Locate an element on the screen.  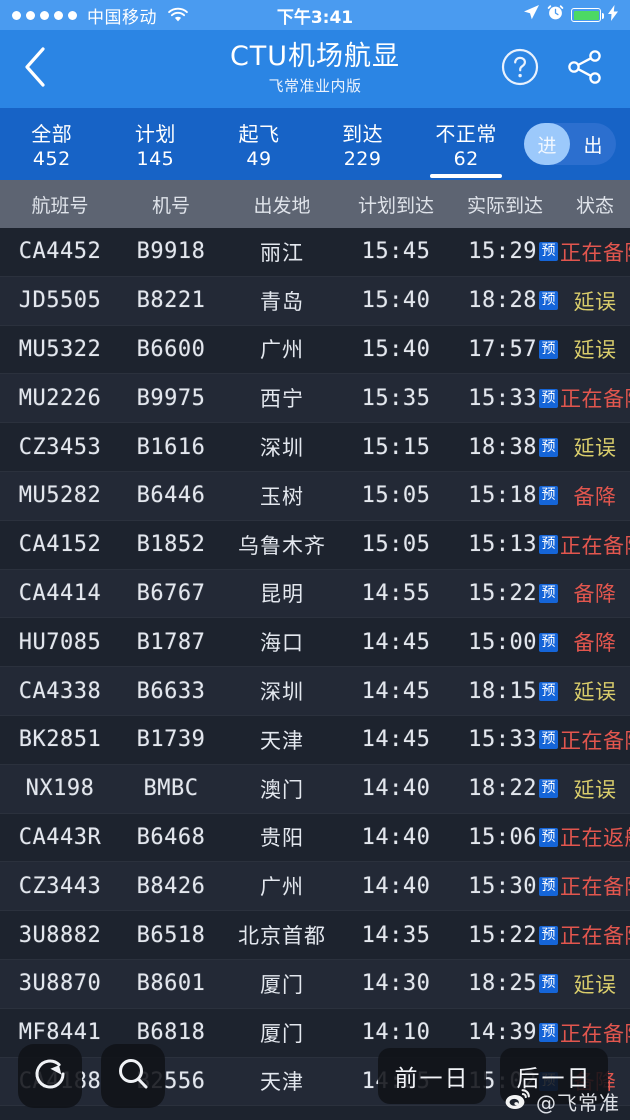
table-row: BK2851 B1739 天津 14:45 15:33预正在备降 is located at coordinates (315, 740).